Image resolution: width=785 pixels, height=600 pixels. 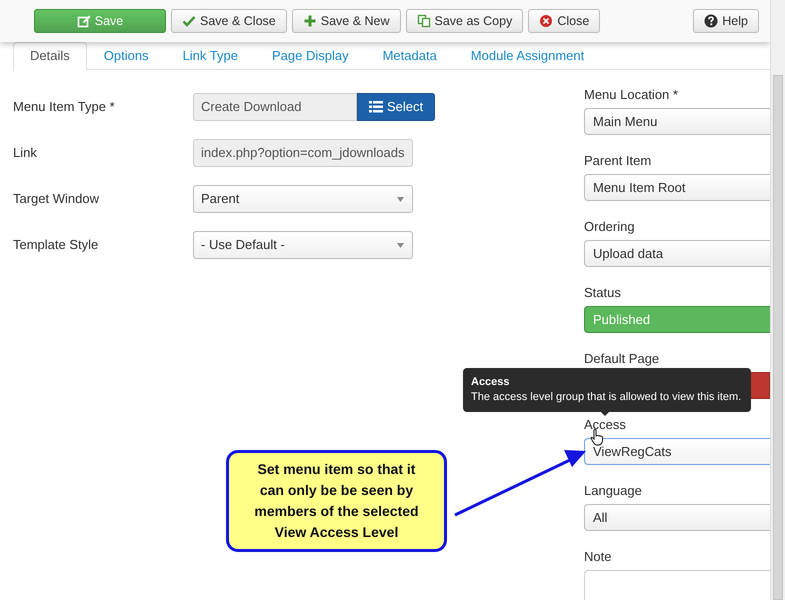 What do you see at coordinates (598, 557) in the screenshot?
I see `field-label: Note` at bounding box center [598, 557].